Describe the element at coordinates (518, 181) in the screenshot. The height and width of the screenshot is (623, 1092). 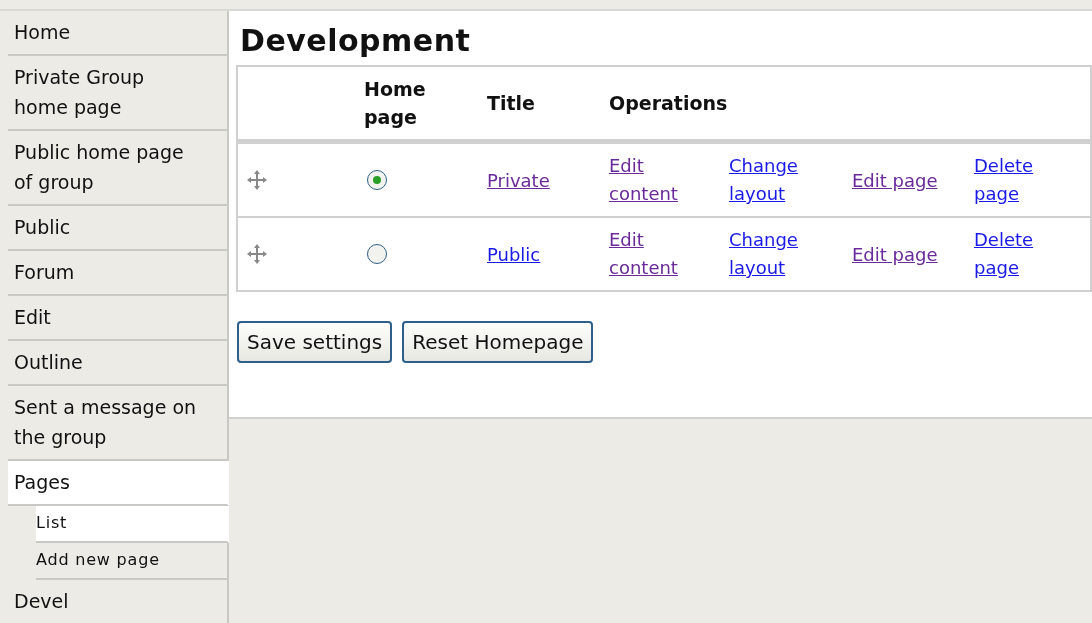
I see `link: Private` at that location.